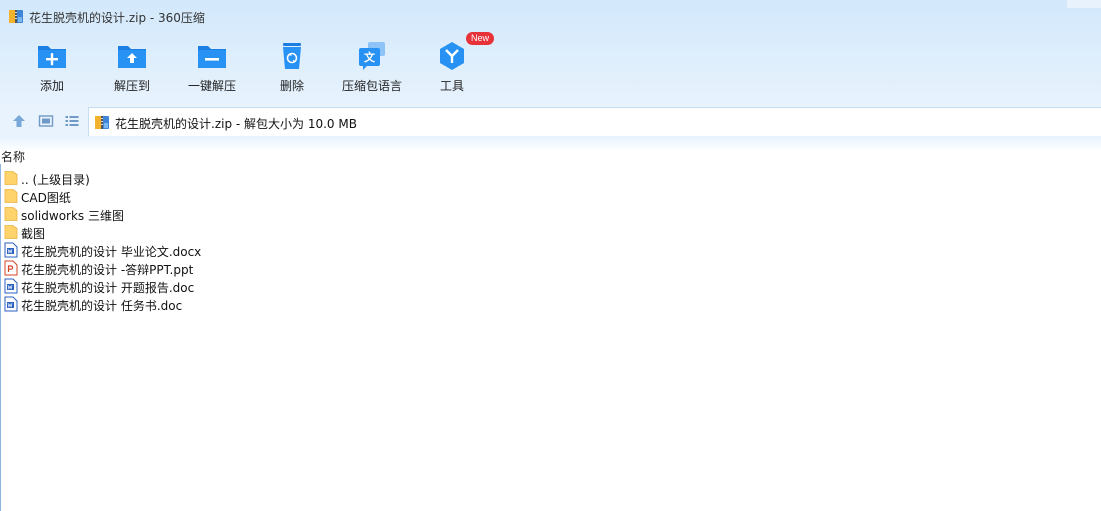 The width and height of the screenshot is (1101, 511). Describe the element at coordinates (46, 121) in the screenshot. I see `thumbnail-view-icon` at that location.